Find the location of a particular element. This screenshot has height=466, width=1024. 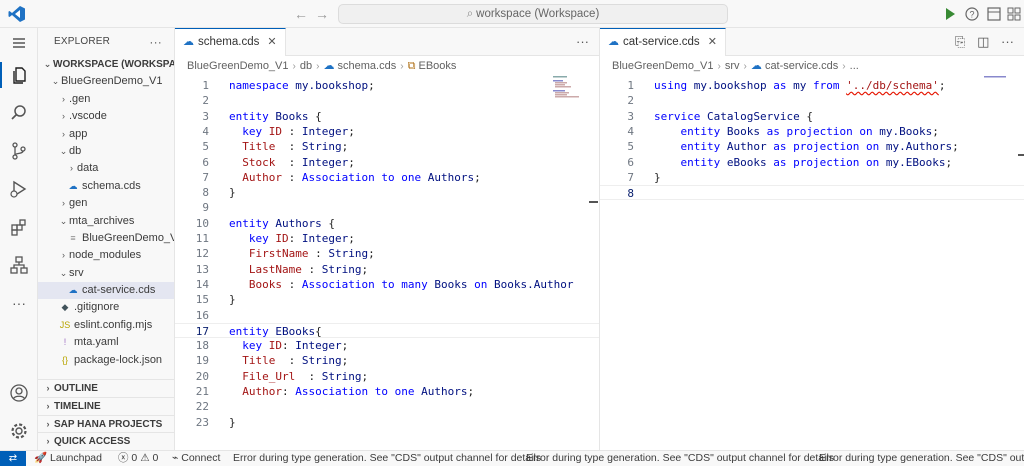

source-control-icon is located at coordinates (19, 151).